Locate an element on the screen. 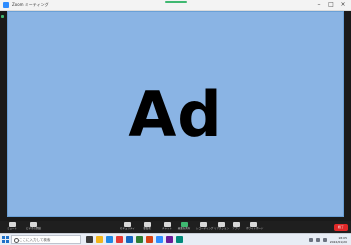 The width and height of the screenshot is (351, 245). whiteboard-label: ホワイトボード is located at coordinates (255, 228).